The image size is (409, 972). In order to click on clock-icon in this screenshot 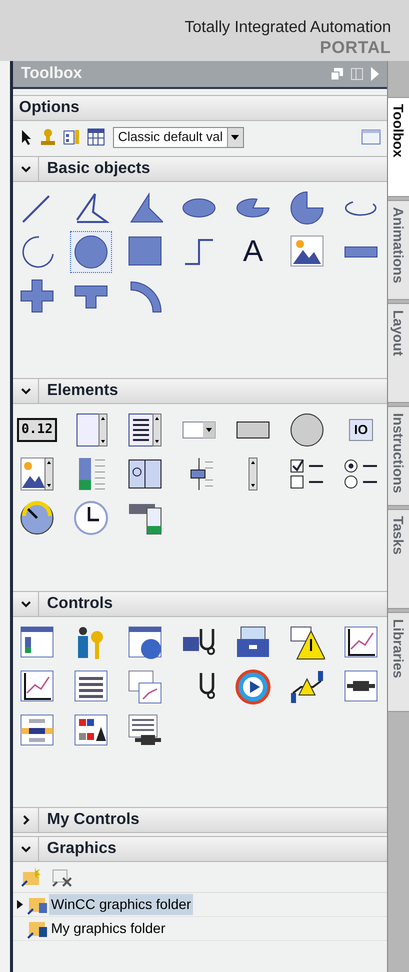, I will do `click(91, 518)`.